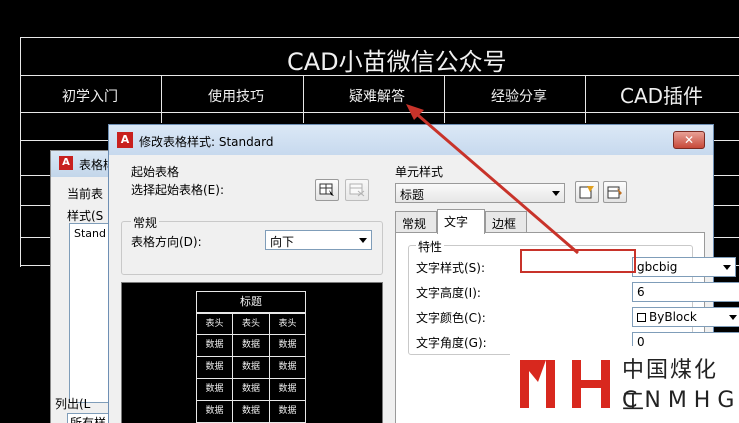  What do you see at coordinates (680, 400) in the screenshot?
I see `watermark-line2: CNMHG` at bounding box center [680, 400].